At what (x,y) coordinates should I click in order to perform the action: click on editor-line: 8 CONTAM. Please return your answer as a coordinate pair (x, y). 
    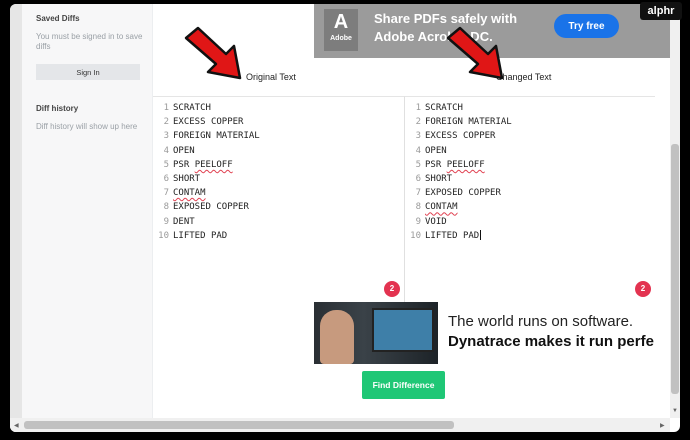
    Looking at the image, I should click on (458, 207).